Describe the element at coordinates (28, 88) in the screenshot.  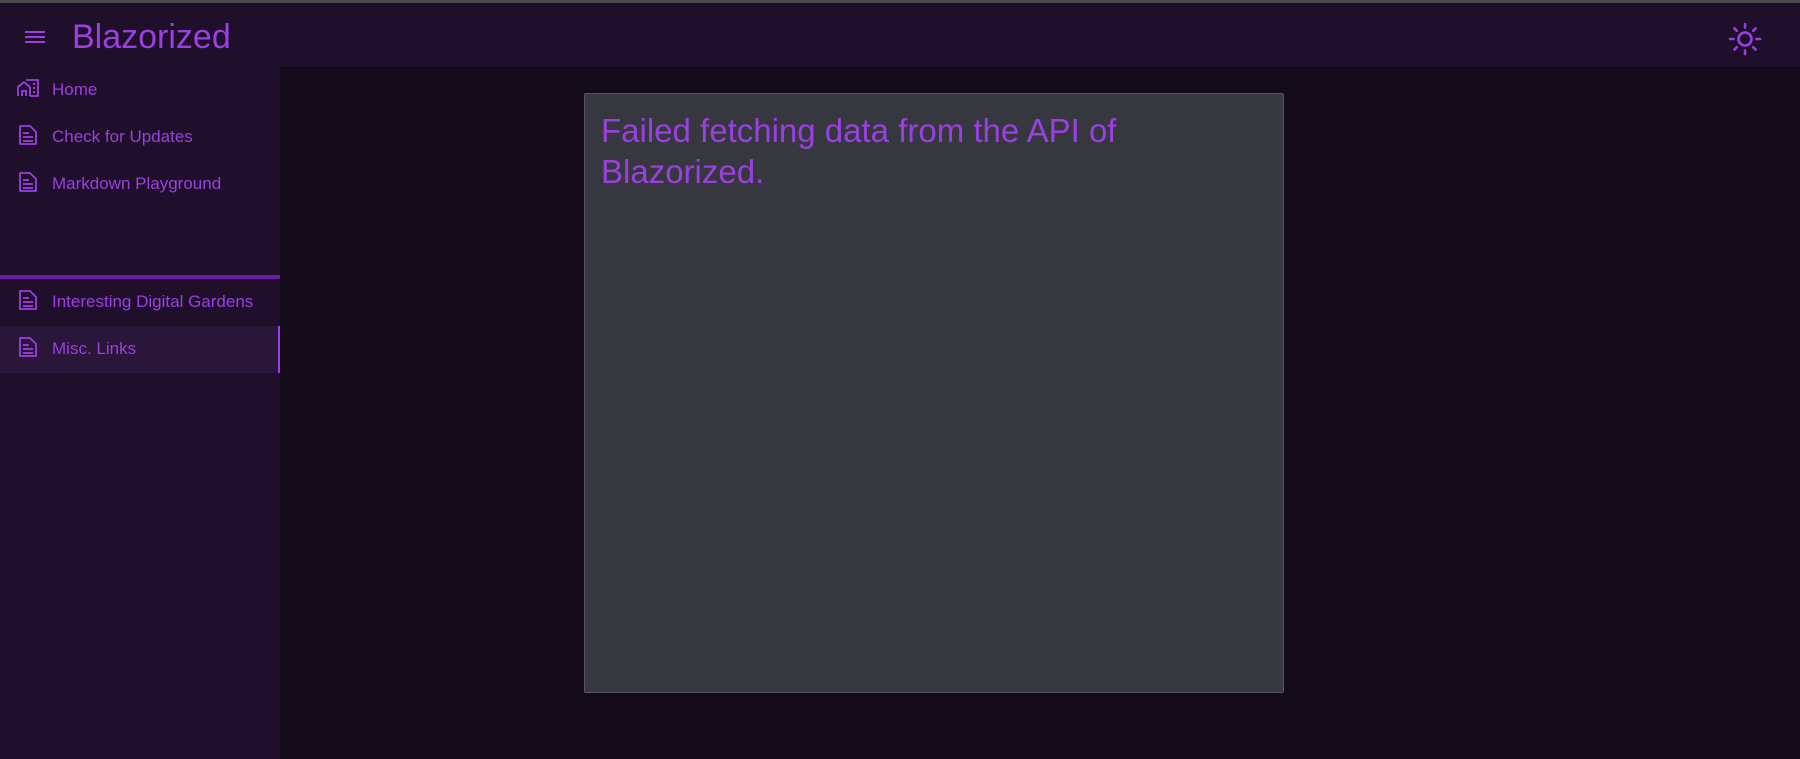
I see `home-city-icon` at that location.